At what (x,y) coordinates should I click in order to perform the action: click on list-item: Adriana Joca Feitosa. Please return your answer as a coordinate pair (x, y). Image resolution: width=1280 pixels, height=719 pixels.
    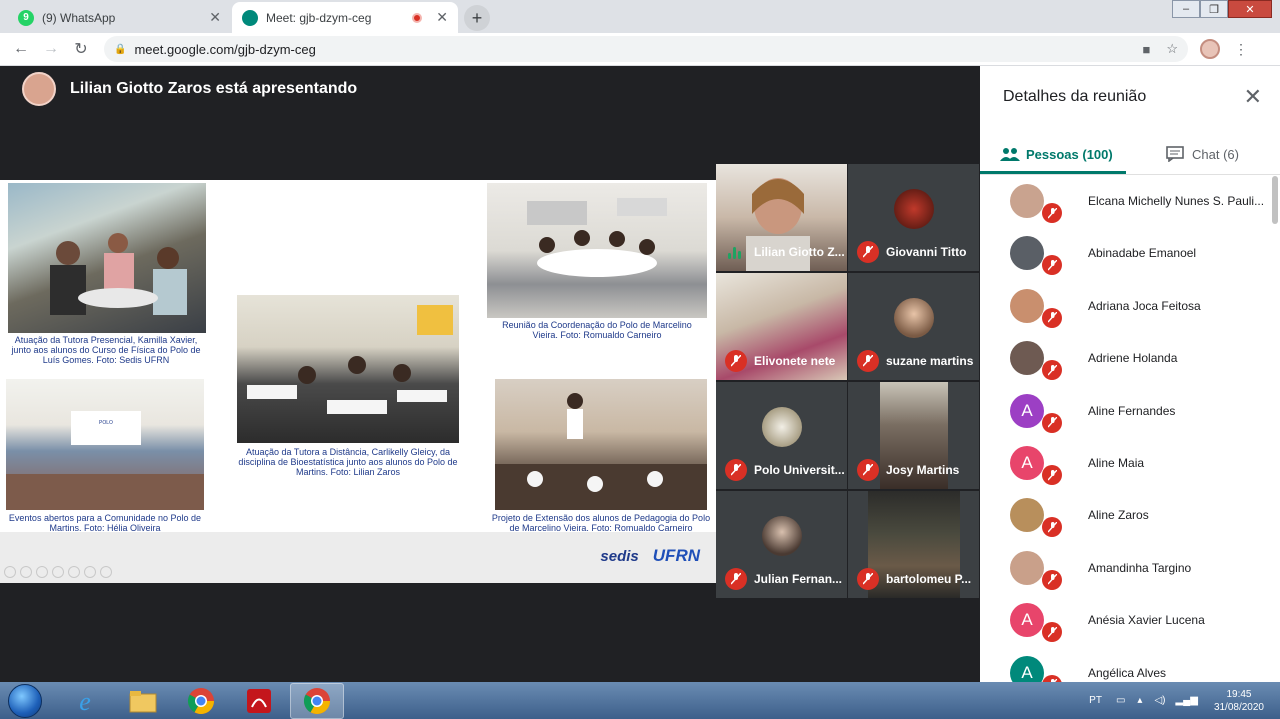
    Looking at the image, I should click on (1125, 307).